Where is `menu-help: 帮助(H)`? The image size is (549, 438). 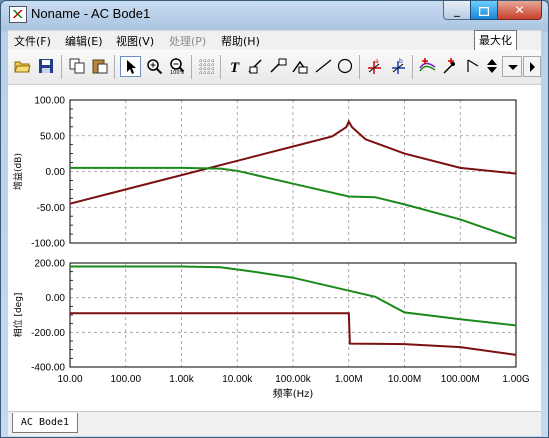
menu-help: 帮助(H) is located at coordinates (240, 41).